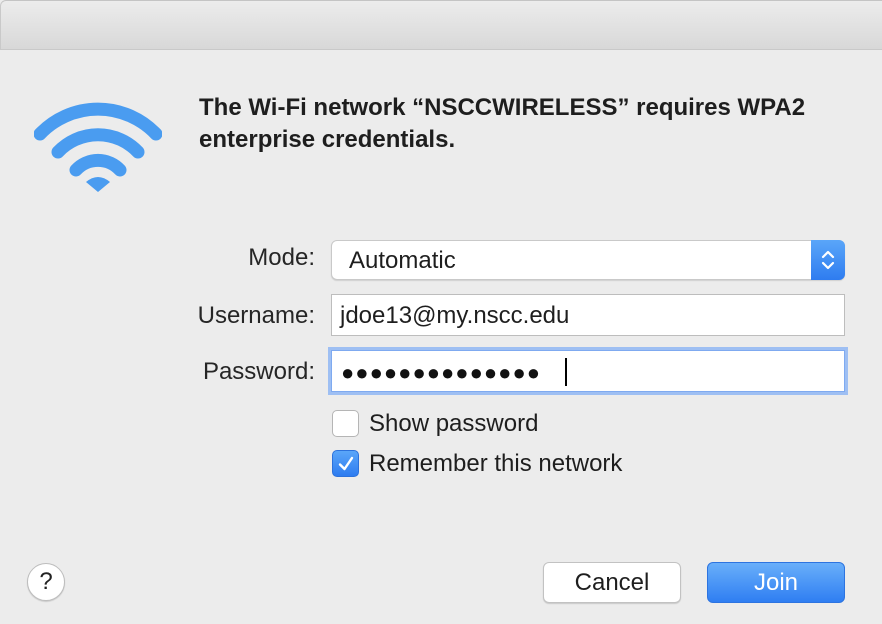 Image resolution: width=882 pixels, height=624 pixels. What do you see at coordinates (258, 371) in the screenshot?
I see `password-label: Password:` at bounding box center [258, 371].